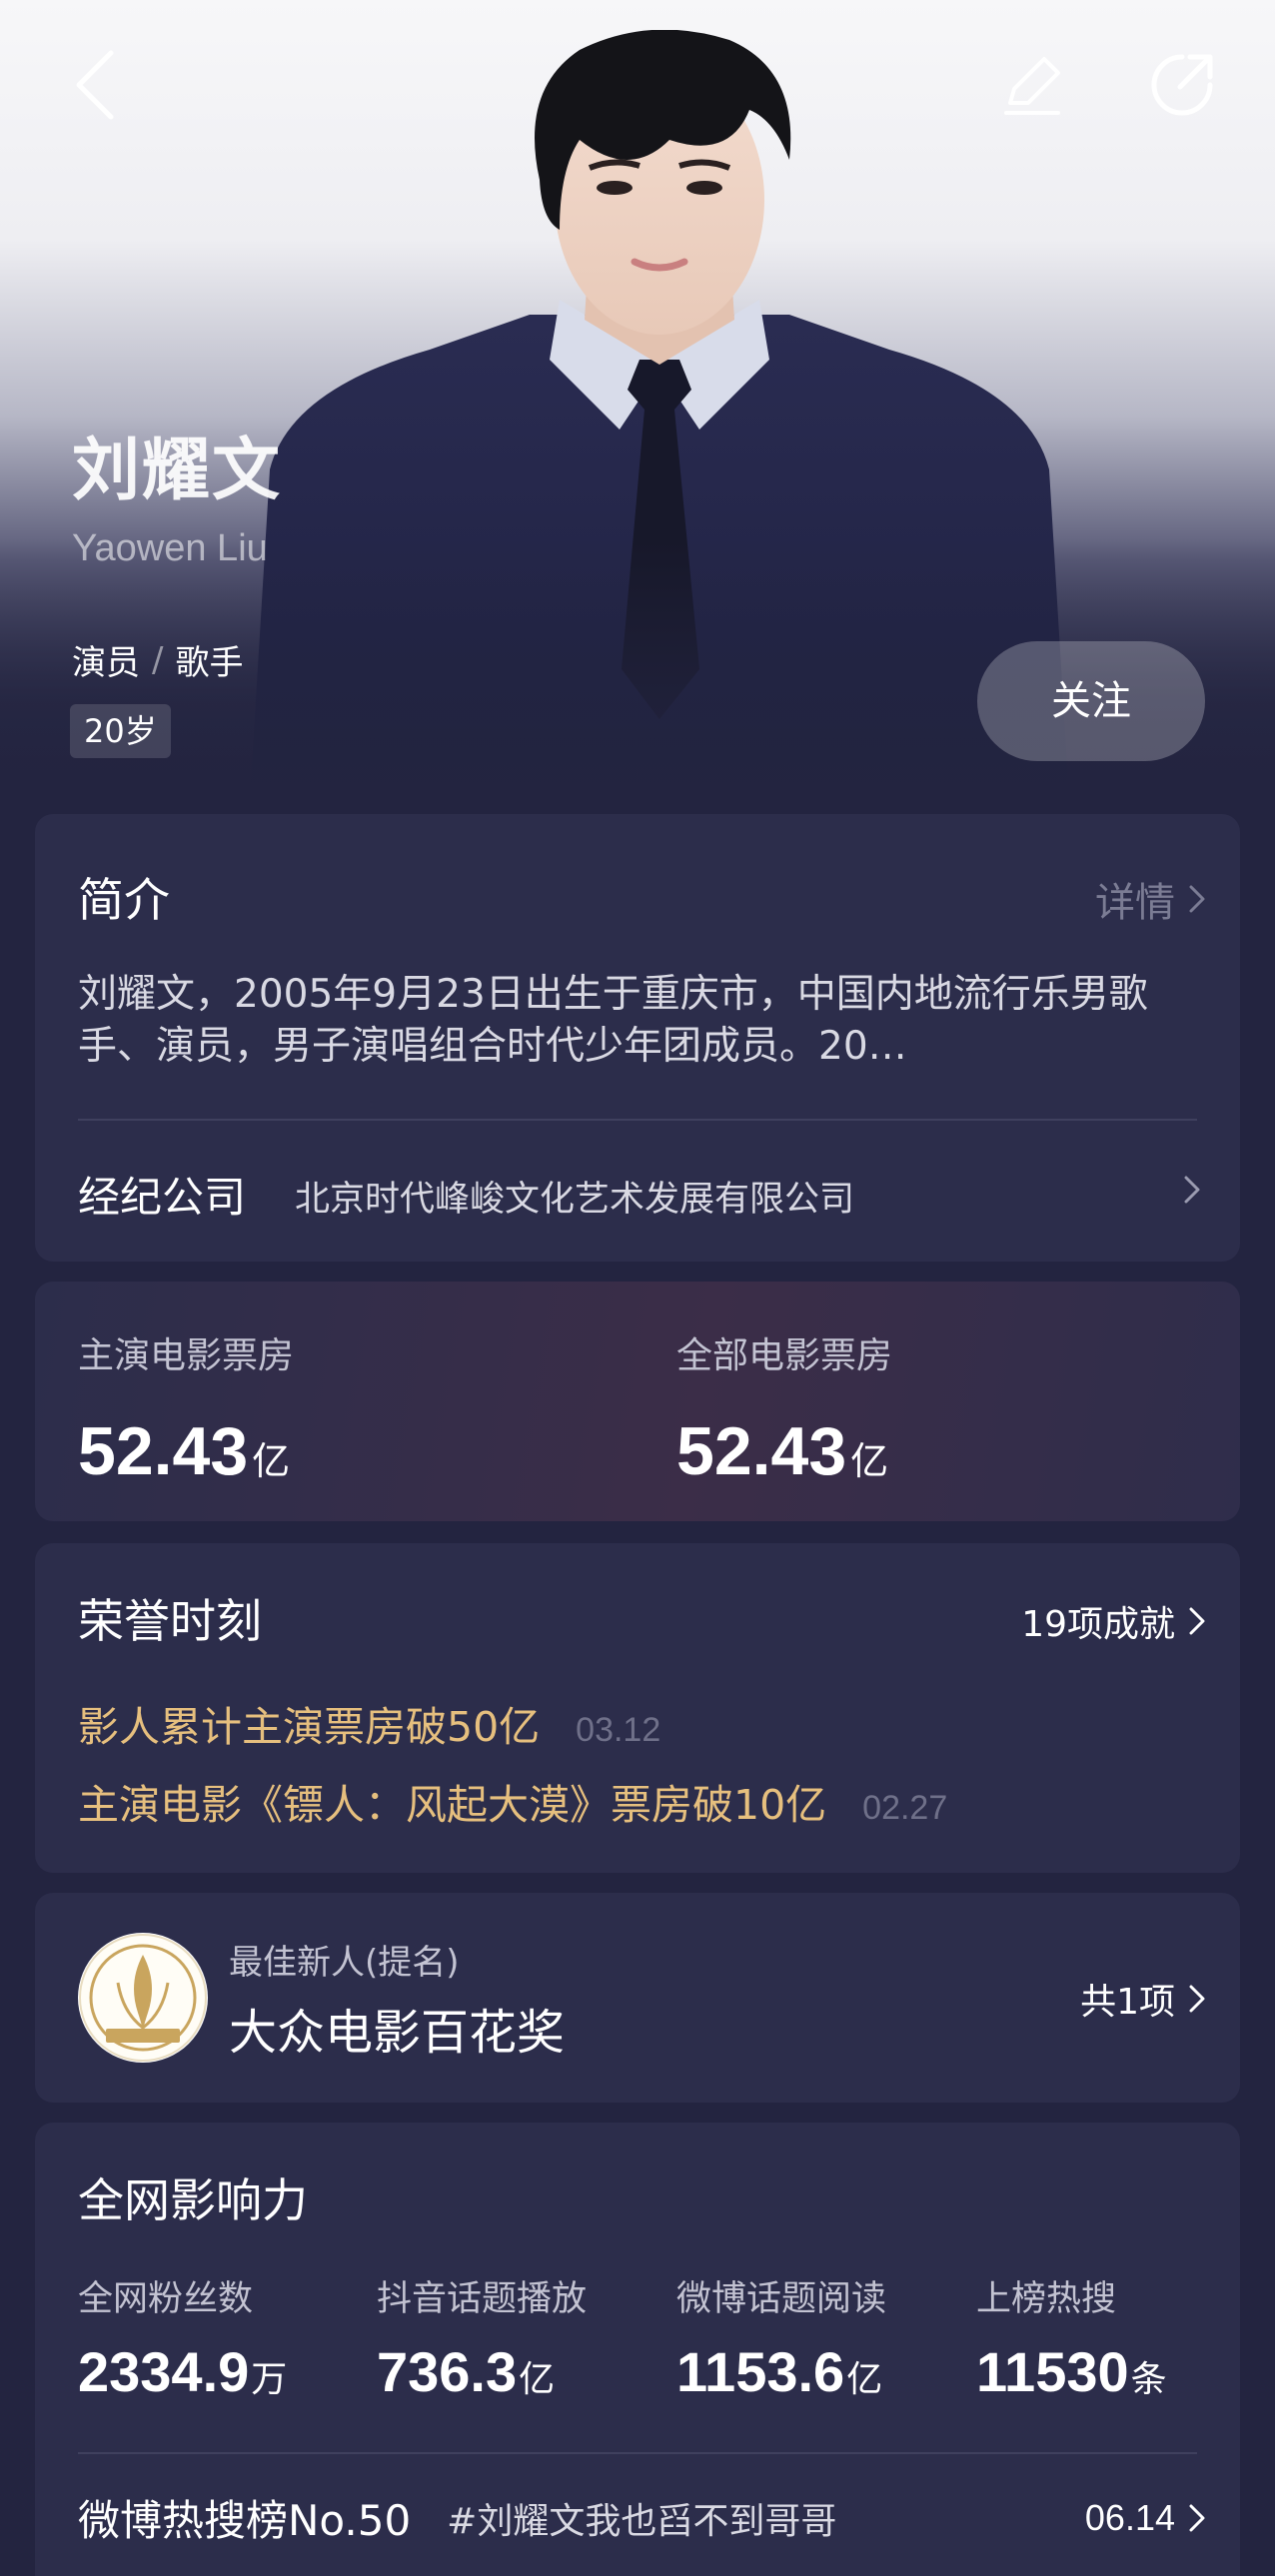  What do you see at coordinates (209, 663) in the screenshot?
I see `role-singer: 歌手` at bounding box center [209, 663].